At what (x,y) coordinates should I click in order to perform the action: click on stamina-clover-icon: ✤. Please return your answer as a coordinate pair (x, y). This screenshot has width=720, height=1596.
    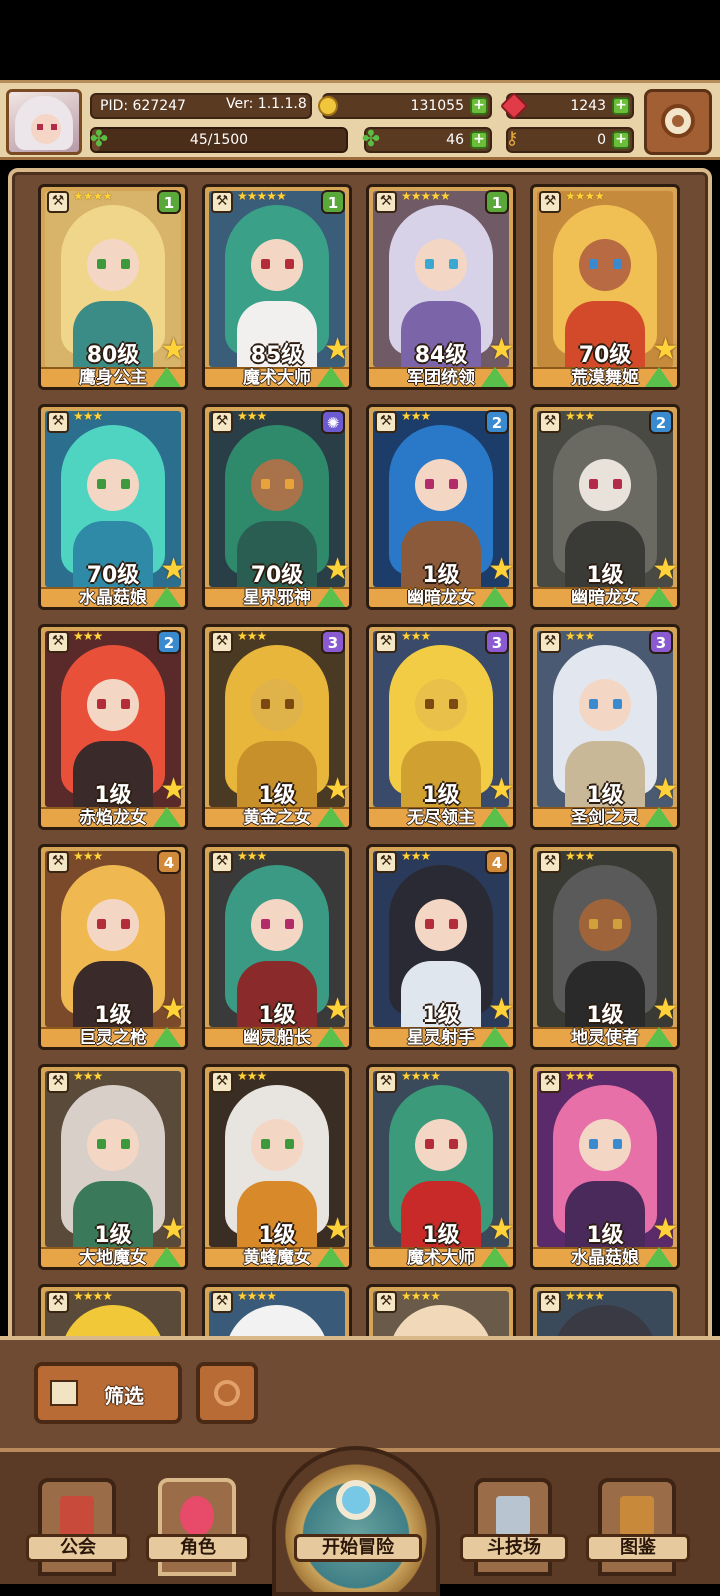
    Looking at the image, I should click on (99, 139).